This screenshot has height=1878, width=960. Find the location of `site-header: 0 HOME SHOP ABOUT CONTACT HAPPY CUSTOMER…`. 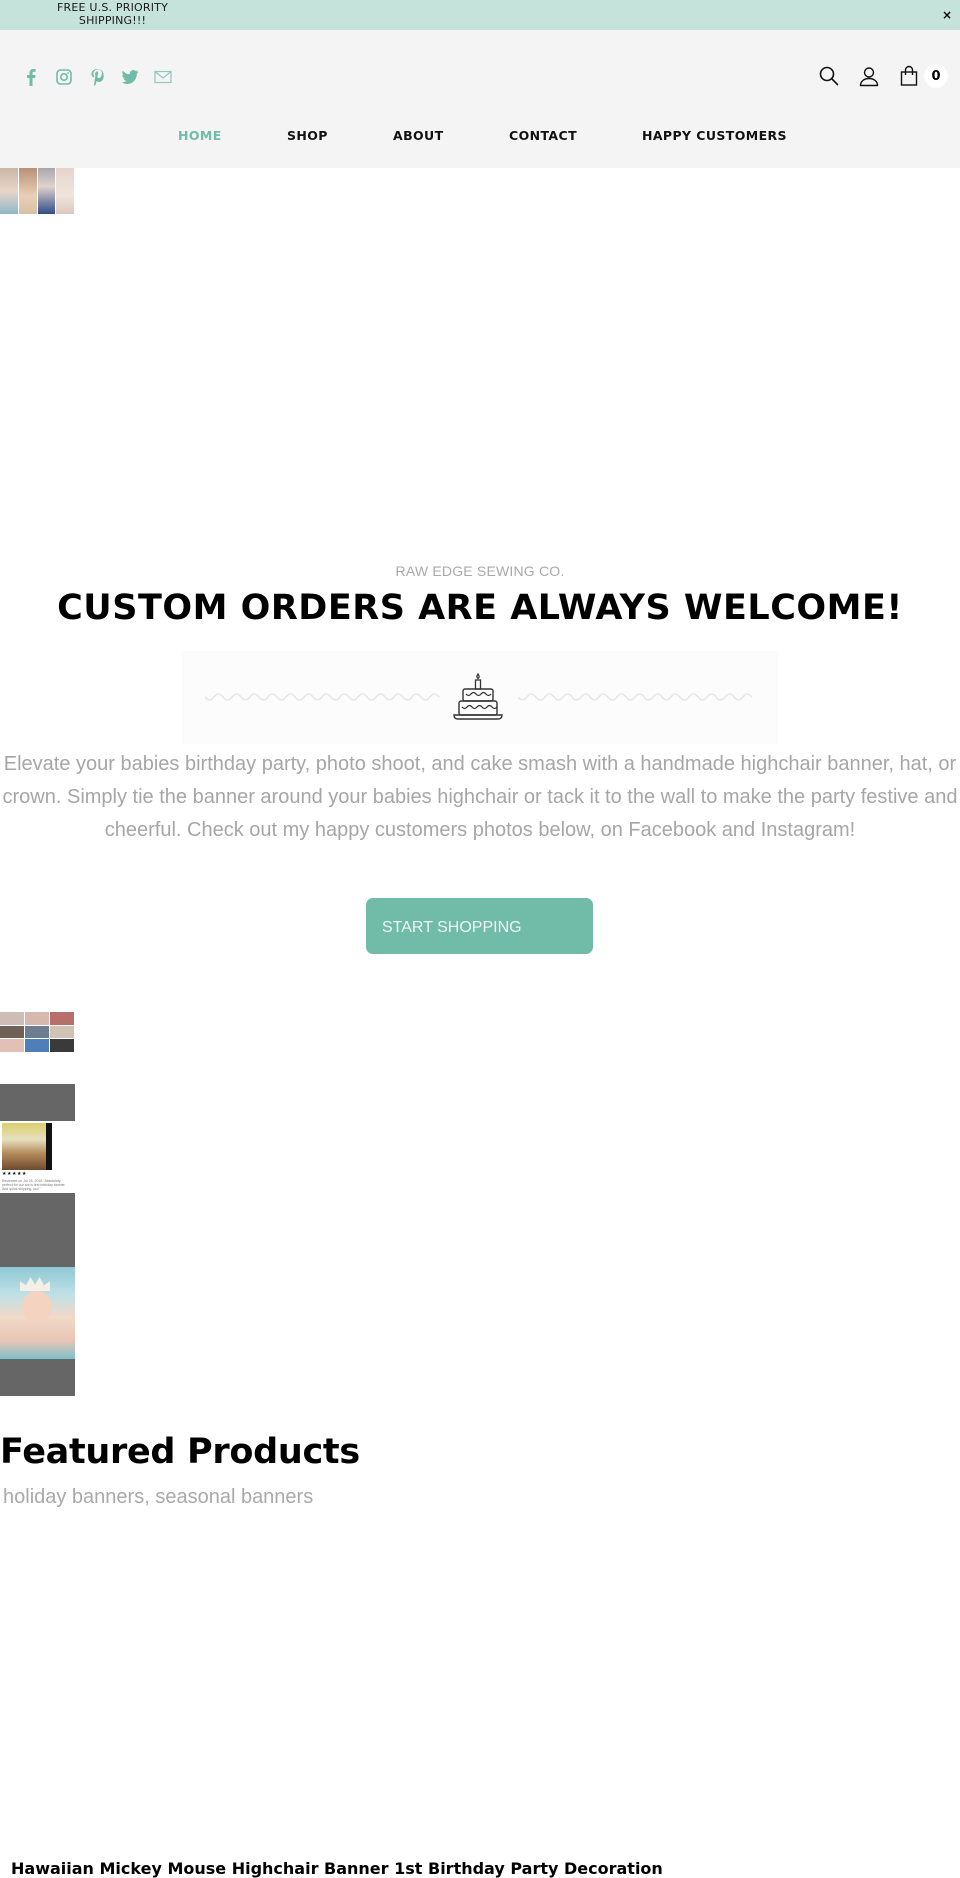

site-header: 0 HOME SHOP ABOUT CONTACT HAPPY CUSTOMER… is located at coordinates (480, 99).